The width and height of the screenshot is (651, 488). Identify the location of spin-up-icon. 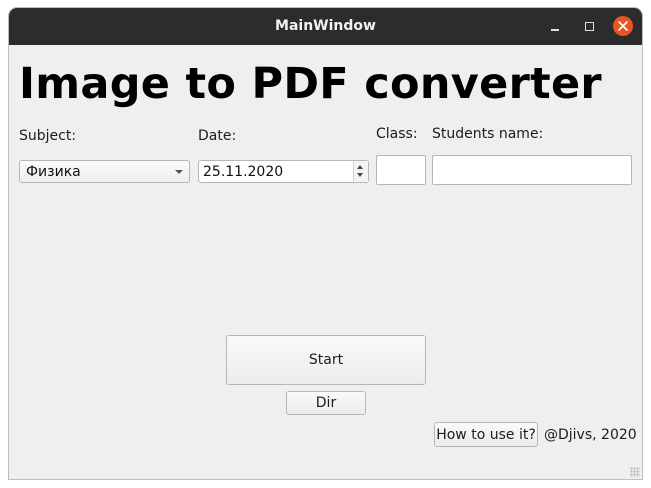
(360, 167).